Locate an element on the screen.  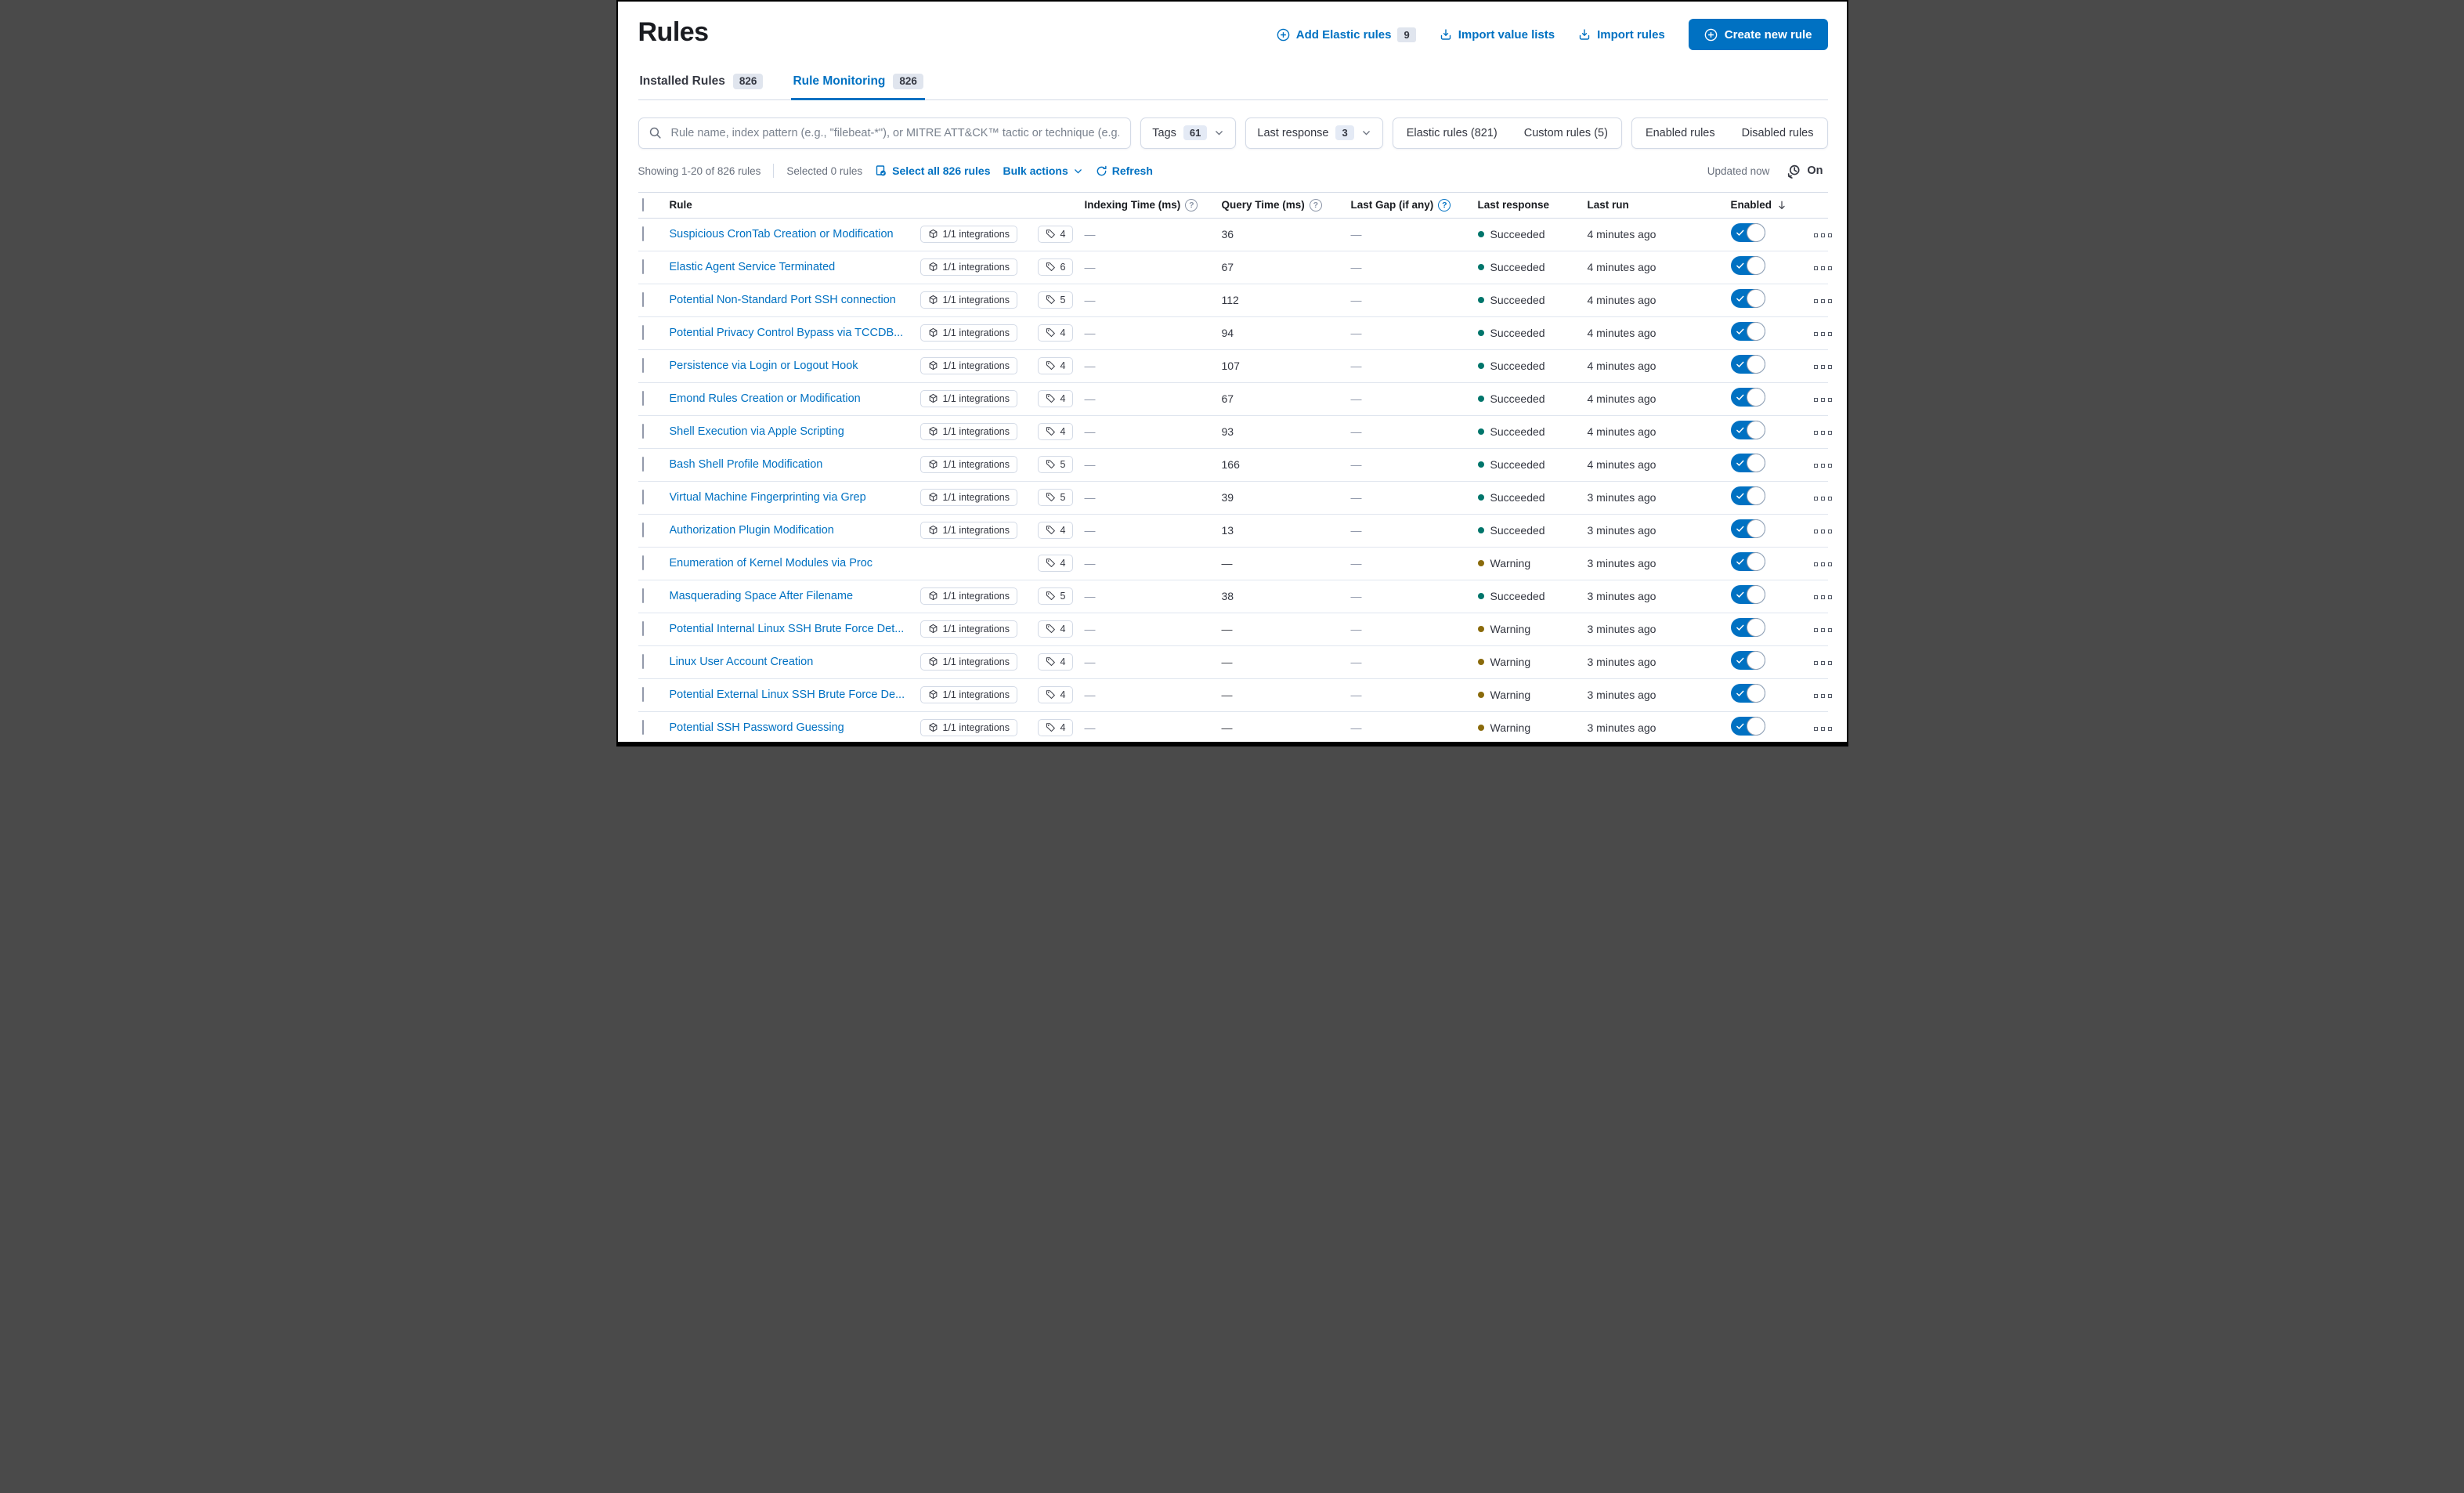
rule-name-link: Masquerading Space After Filename is located at coordinates (795, 596).